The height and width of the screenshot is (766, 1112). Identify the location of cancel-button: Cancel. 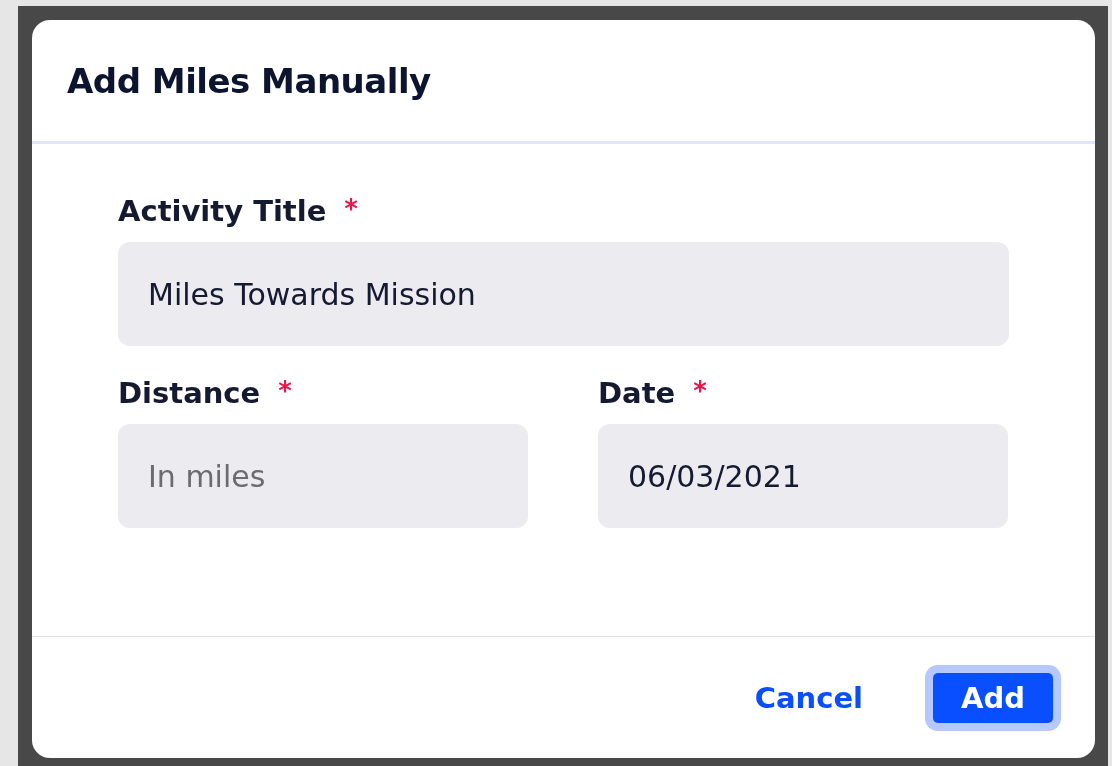
(809, 697).